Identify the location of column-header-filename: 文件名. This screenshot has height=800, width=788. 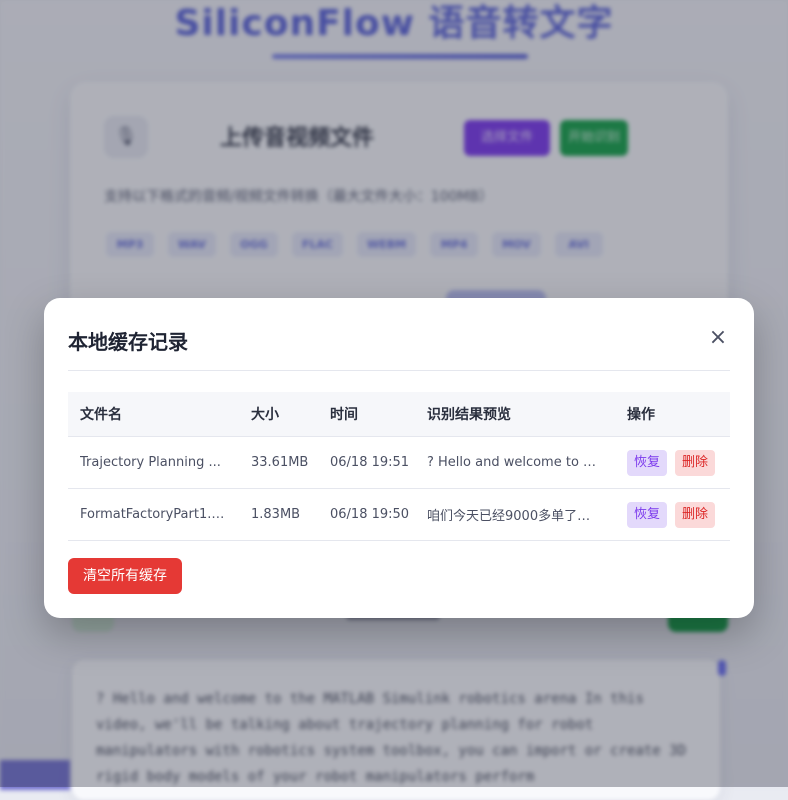
(153, 414).